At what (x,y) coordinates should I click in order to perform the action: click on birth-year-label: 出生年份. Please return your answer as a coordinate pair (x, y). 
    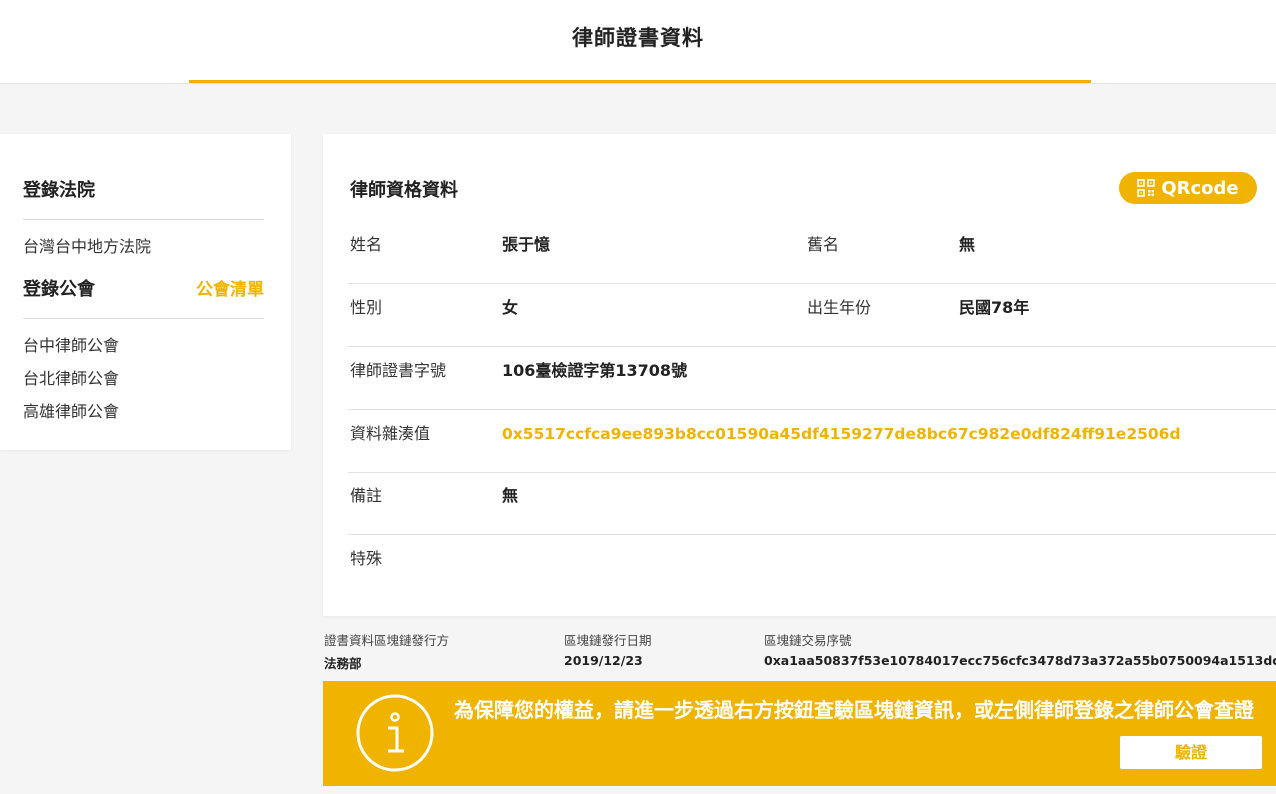
    Looking at the image, I should click on (839, 307).